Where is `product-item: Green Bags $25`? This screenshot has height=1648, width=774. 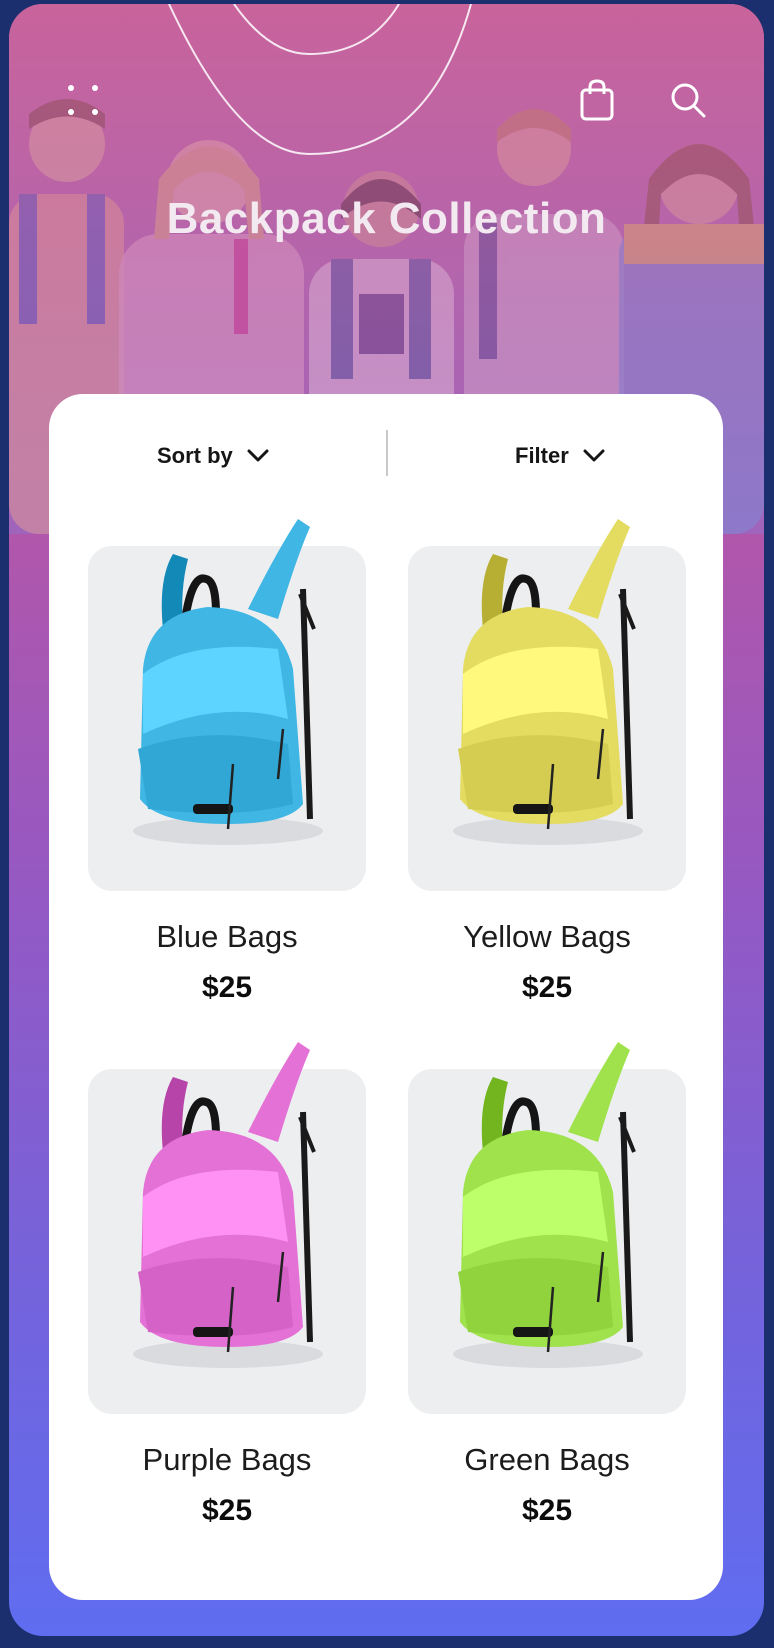
product-item: Green Bags $25 is located at coordinates (547, 1284).